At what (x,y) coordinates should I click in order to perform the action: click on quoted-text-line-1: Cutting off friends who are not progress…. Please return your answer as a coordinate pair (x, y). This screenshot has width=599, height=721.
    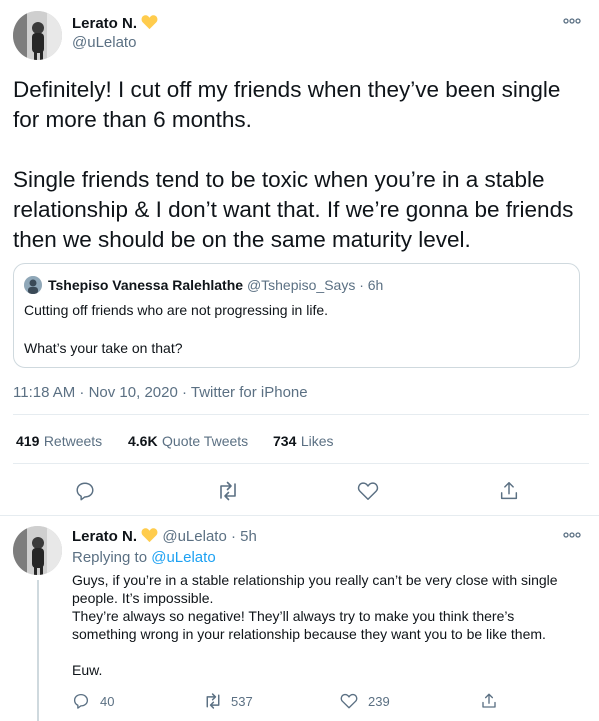
    Looking at the image, I should click on (176, 310).